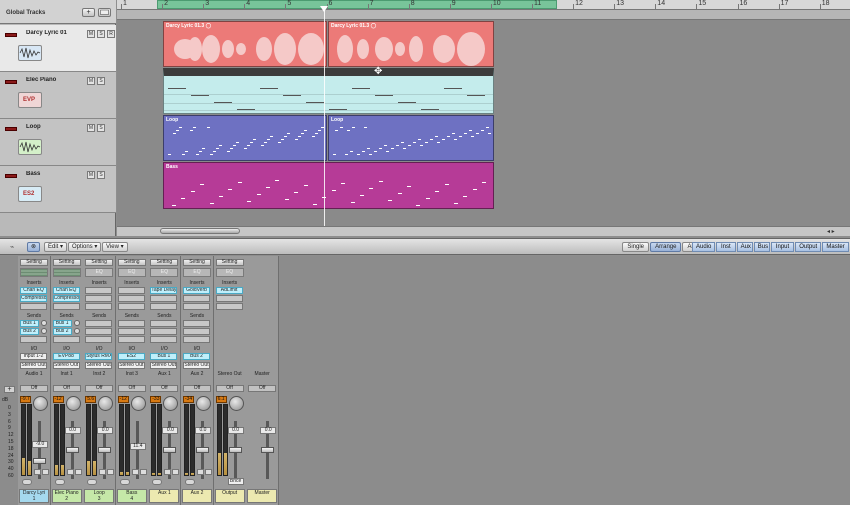 This screenshot has width=850, height=505. What do you see at coordinates (104, 12) in the screenshot?
I see `track-options-button` at bounding box center [104, 12].